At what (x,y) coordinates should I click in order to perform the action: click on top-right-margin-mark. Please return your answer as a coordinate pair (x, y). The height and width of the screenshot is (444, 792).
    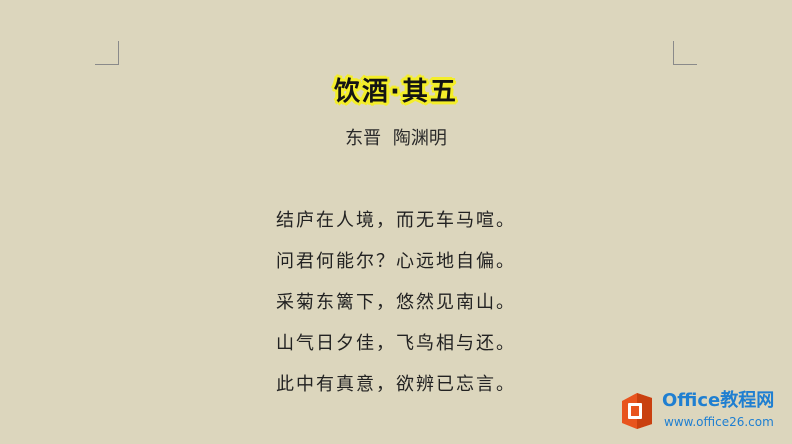
    Looking at the image, I should click on (685, 53).